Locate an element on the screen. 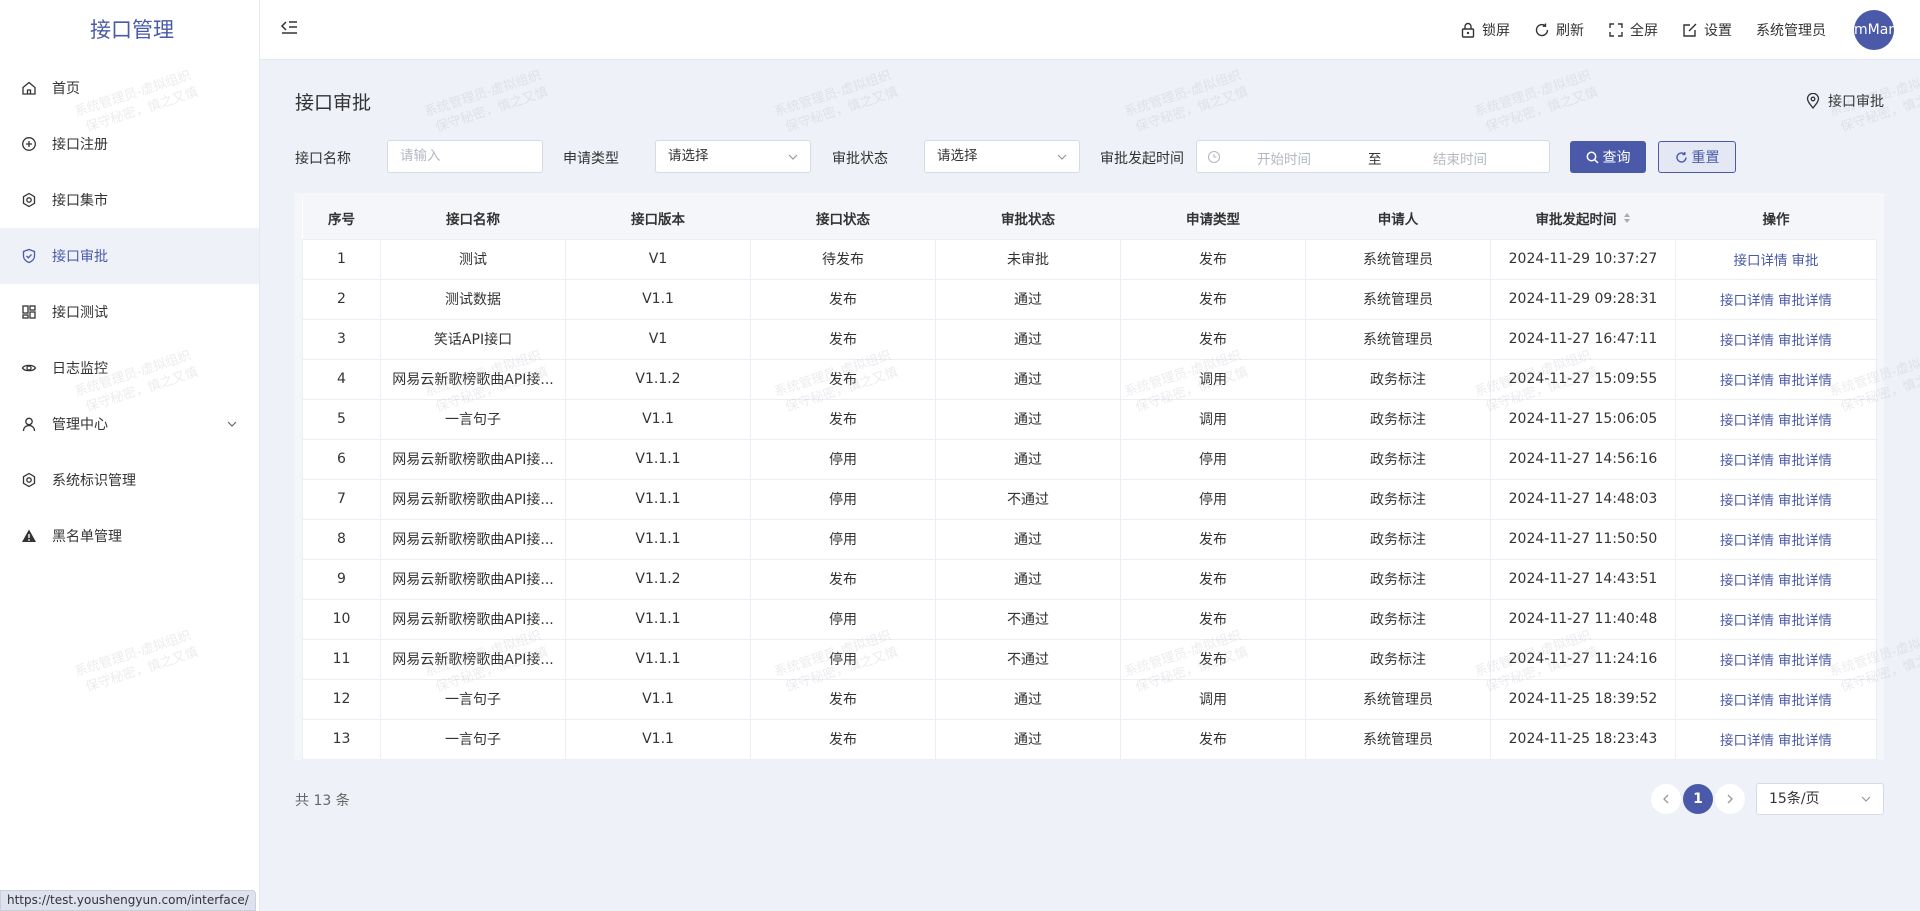 The width and height of the screenshot is (1920, 911). sort-icon is located at coordinates (1627, 220).